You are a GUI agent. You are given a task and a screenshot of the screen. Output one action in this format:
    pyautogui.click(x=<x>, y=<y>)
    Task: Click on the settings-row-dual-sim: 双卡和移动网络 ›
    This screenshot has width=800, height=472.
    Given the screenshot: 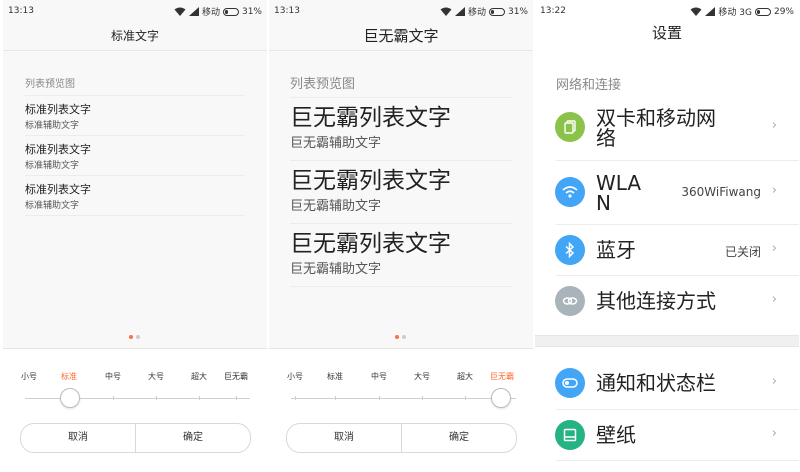 What is the action you would take?
    pyautogui.click(x=667, y=127)
    